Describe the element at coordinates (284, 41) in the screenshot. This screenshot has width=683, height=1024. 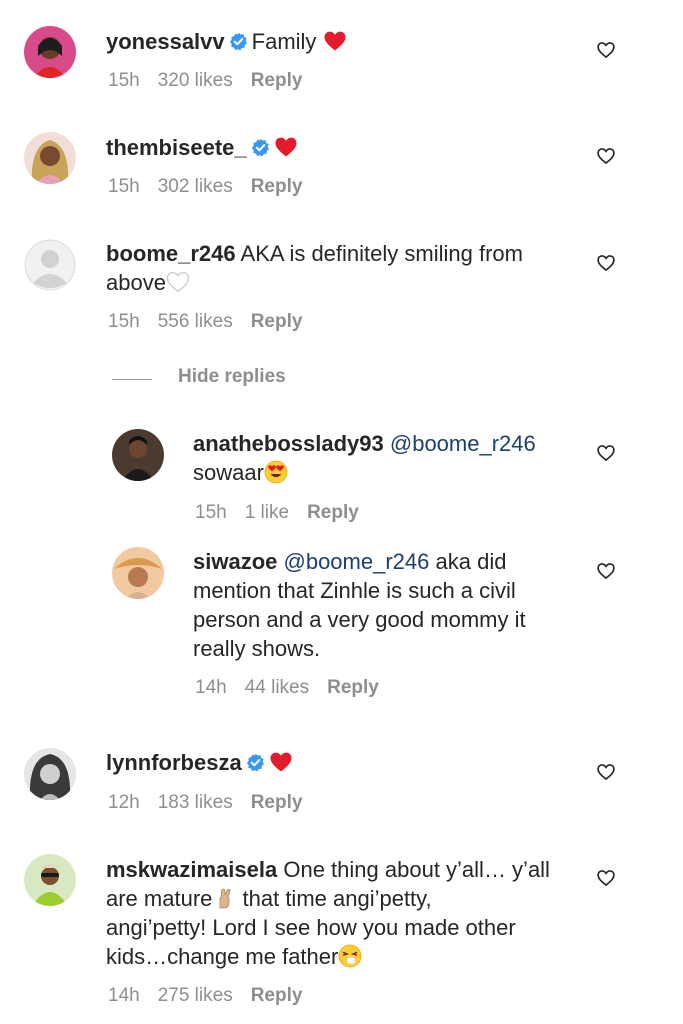
I see `comment-text: Family` at that location.